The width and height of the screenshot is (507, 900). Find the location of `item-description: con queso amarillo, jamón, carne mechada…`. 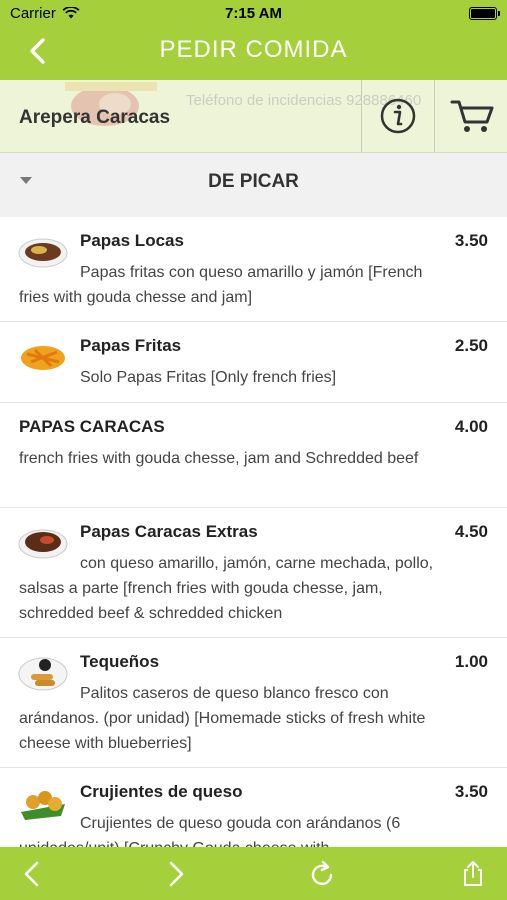

item-description: con queso amarillo, jamón, carne mechada… is located at coordinates (226, 588).